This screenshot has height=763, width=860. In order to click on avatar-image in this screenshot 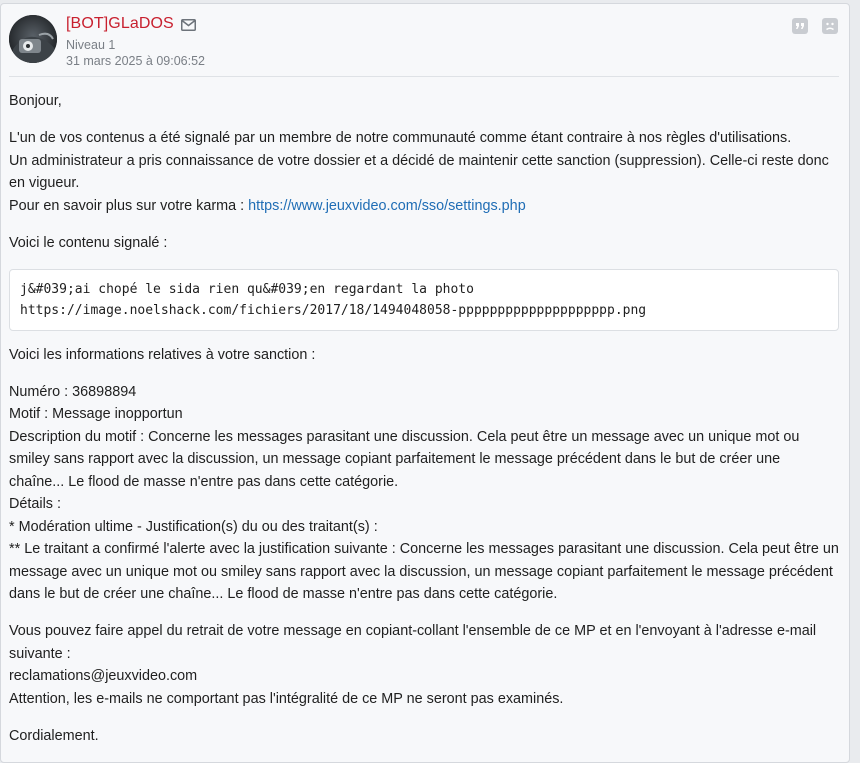, I will do `click(33, 39)`.